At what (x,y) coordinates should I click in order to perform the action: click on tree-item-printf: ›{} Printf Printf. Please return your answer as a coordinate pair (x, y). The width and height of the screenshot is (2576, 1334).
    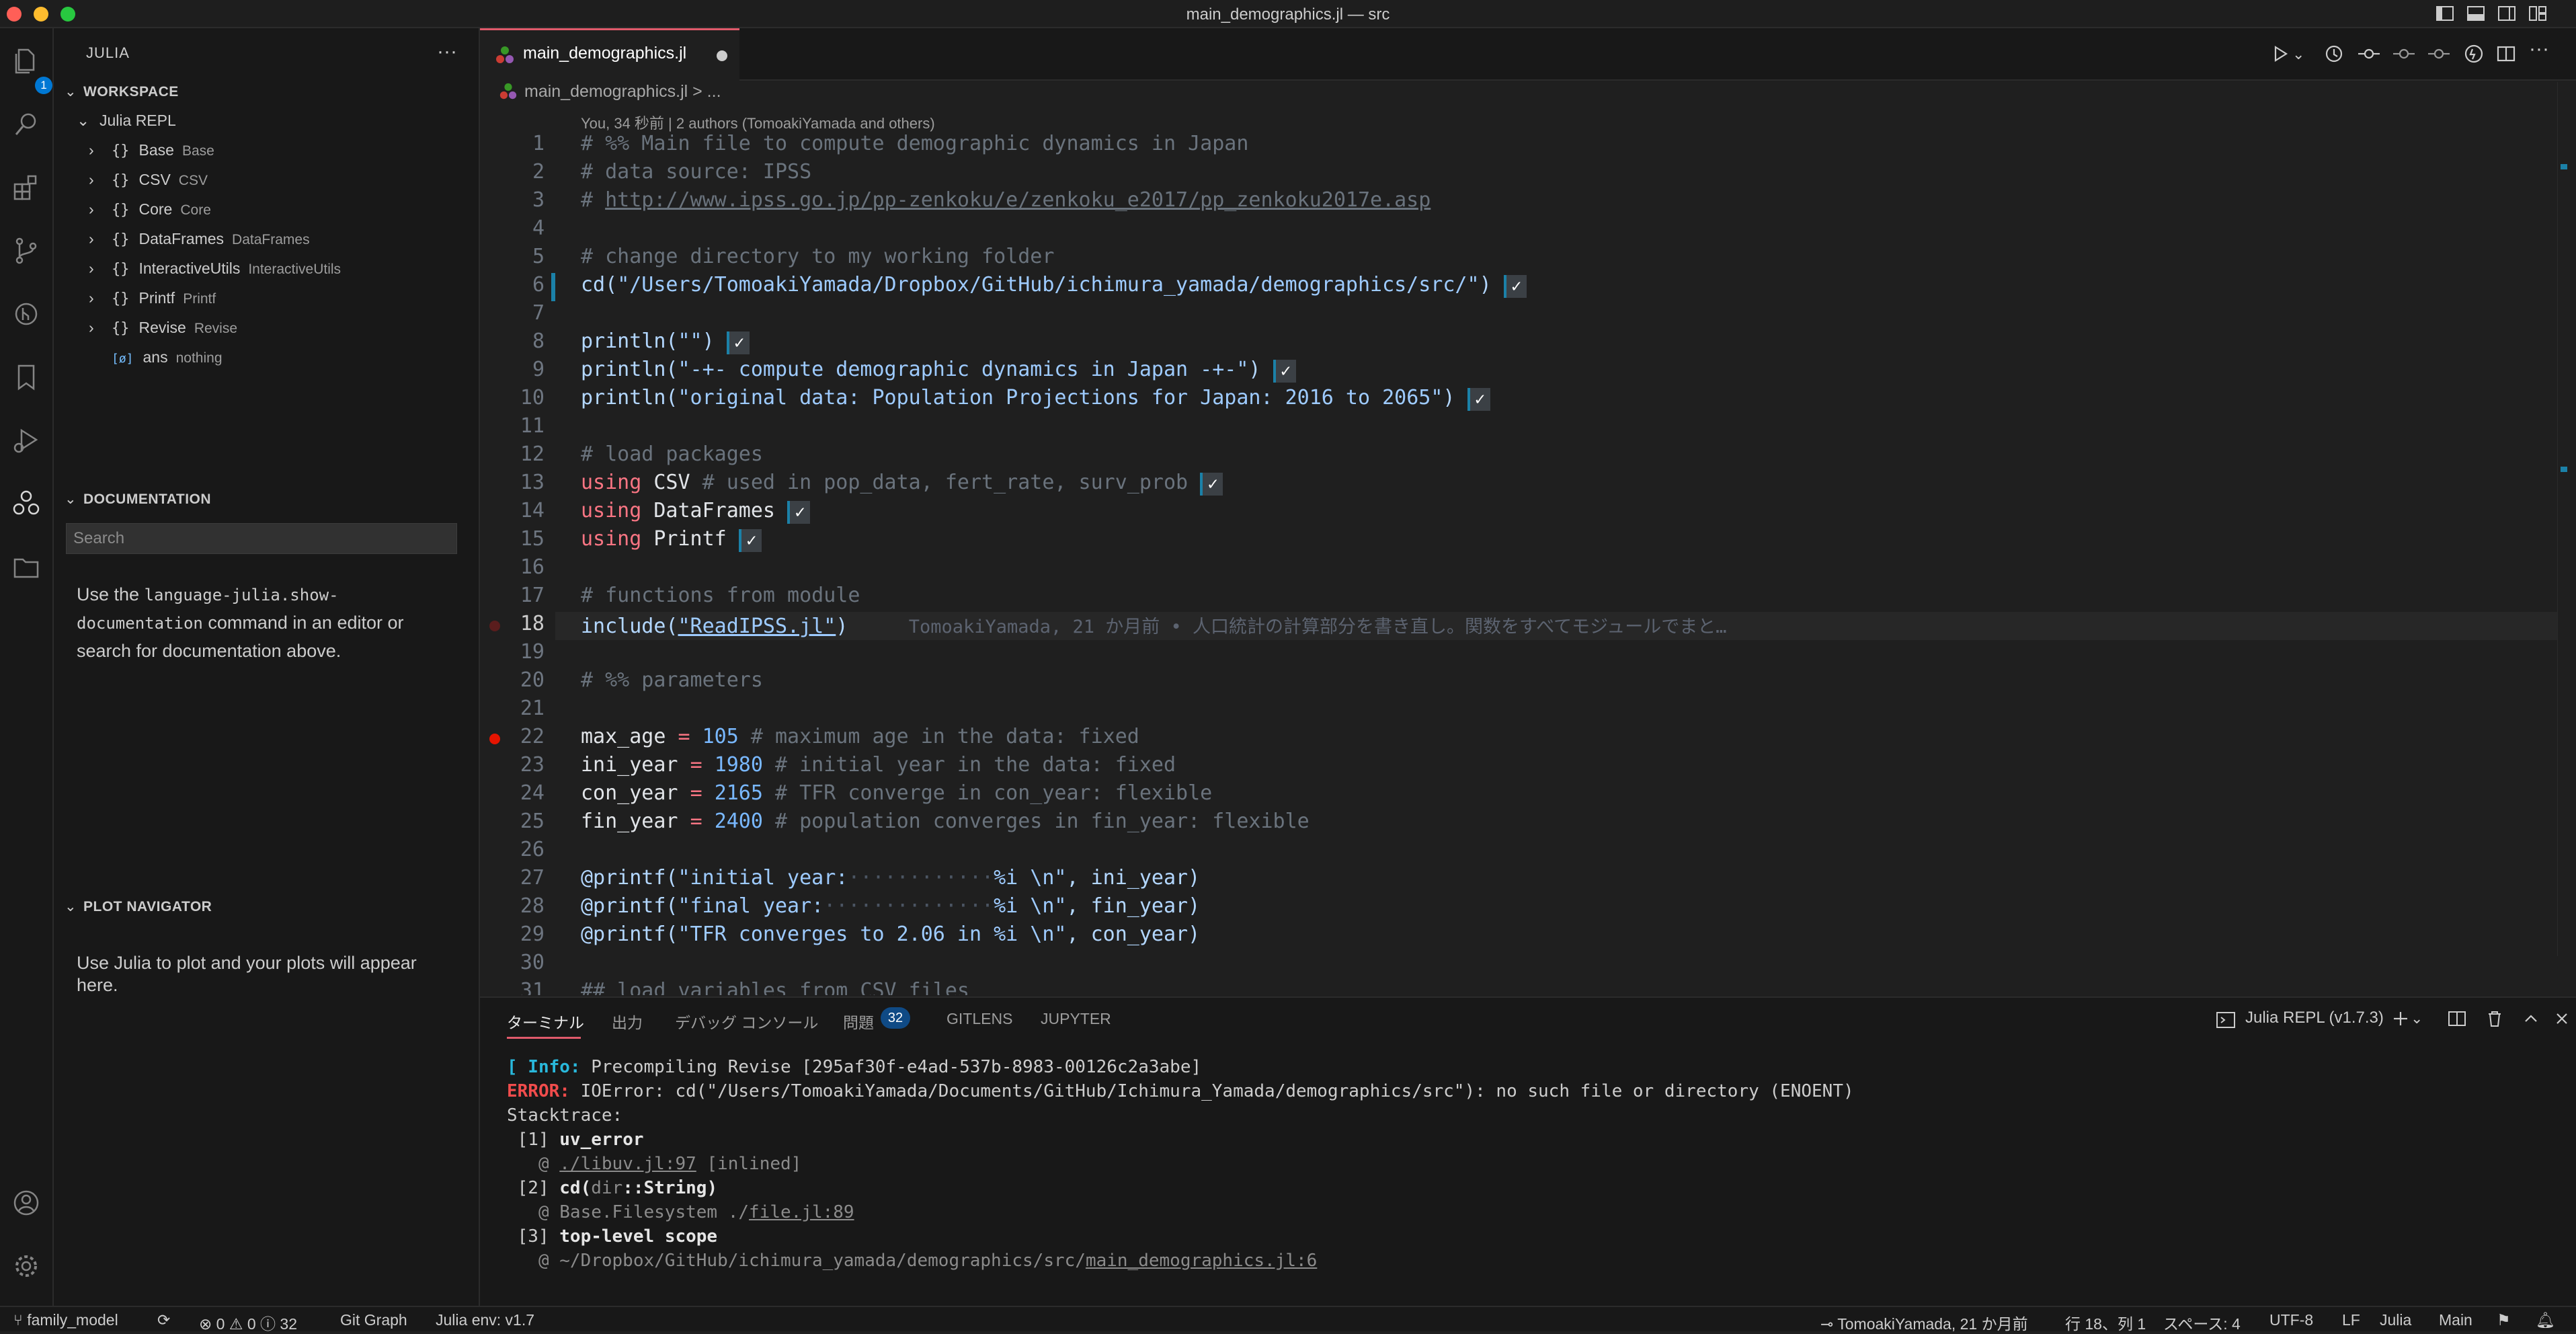
    Looking at the image, I should click on (152, 298).